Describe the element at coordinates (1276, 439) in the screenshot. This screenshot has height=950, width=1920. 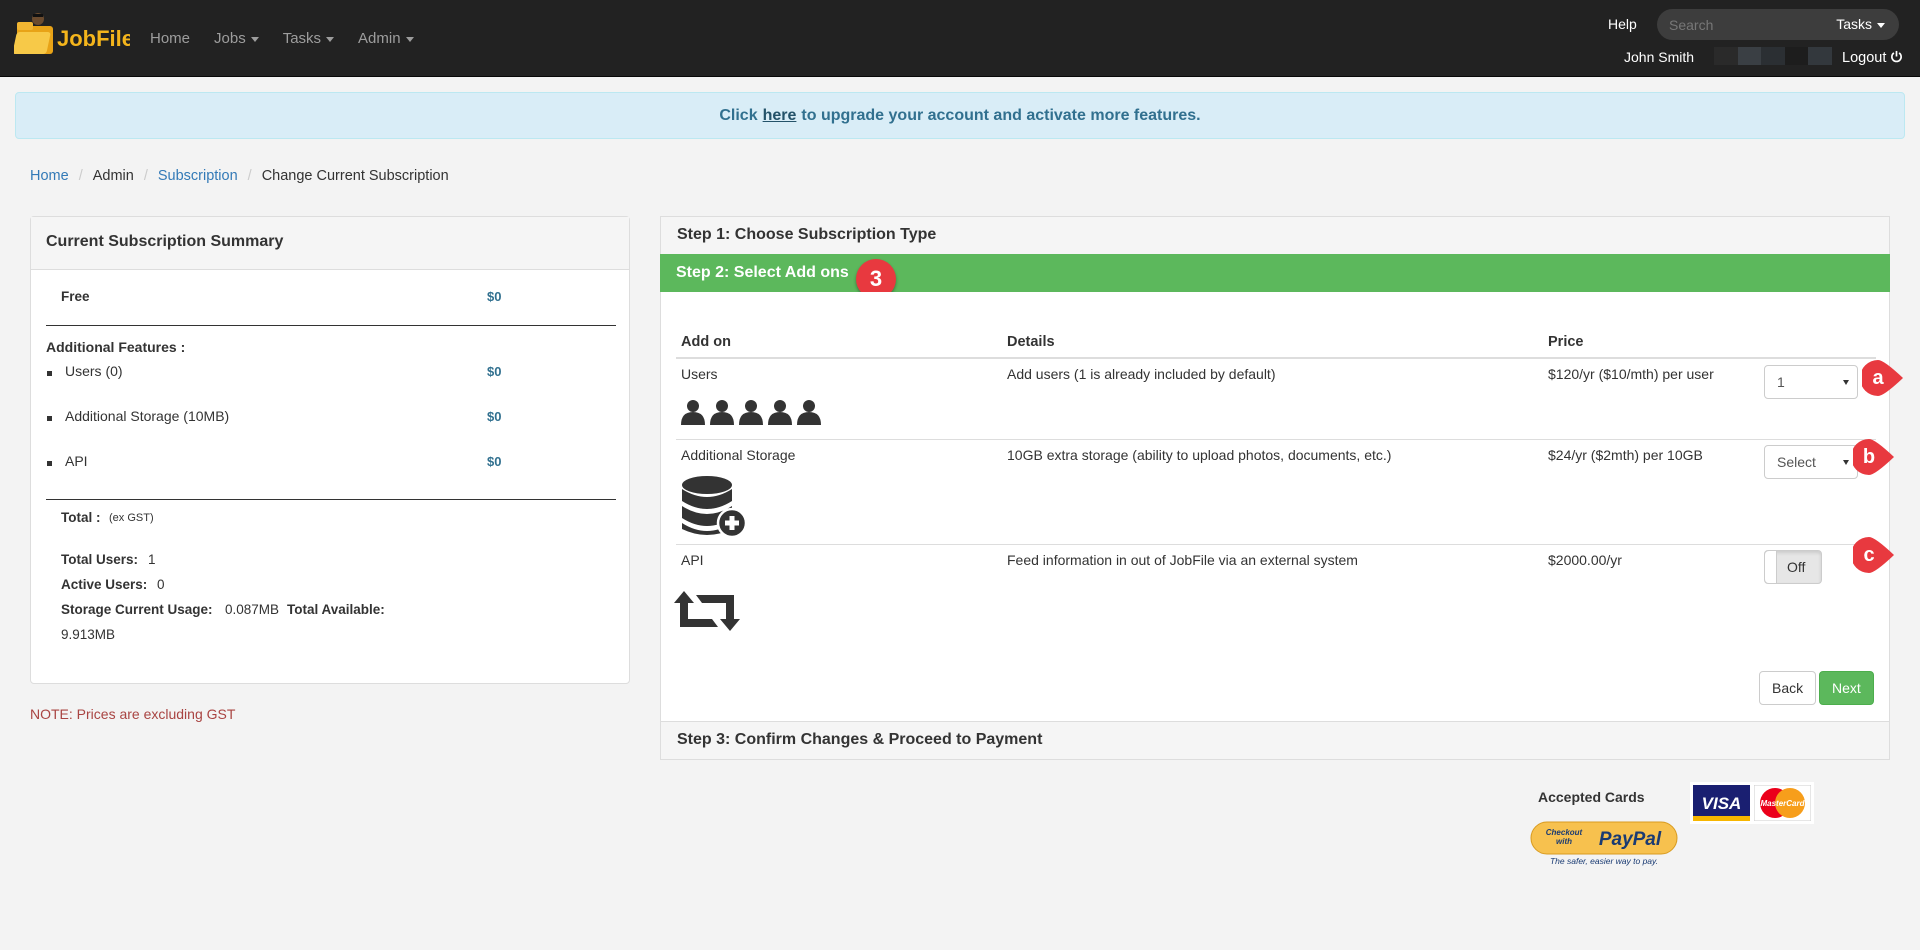
I see `row-divider` at that location.